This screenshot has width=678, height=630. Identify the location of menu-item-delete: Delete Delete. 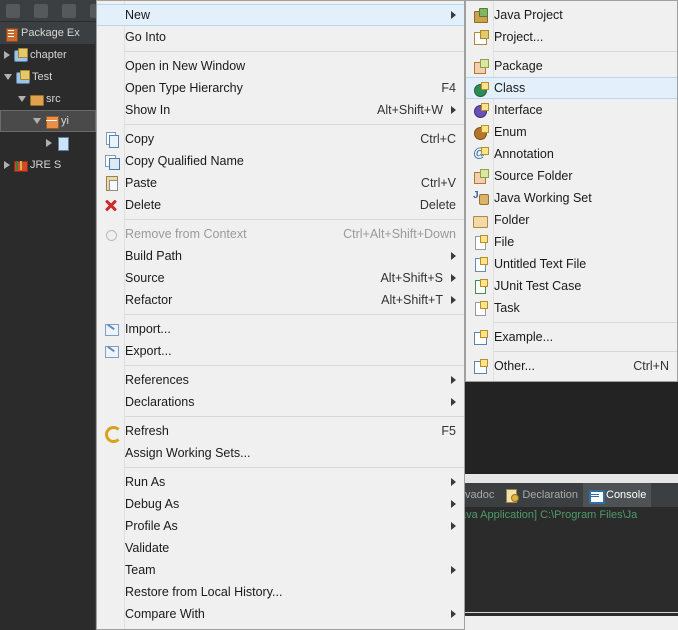
(280, 205).